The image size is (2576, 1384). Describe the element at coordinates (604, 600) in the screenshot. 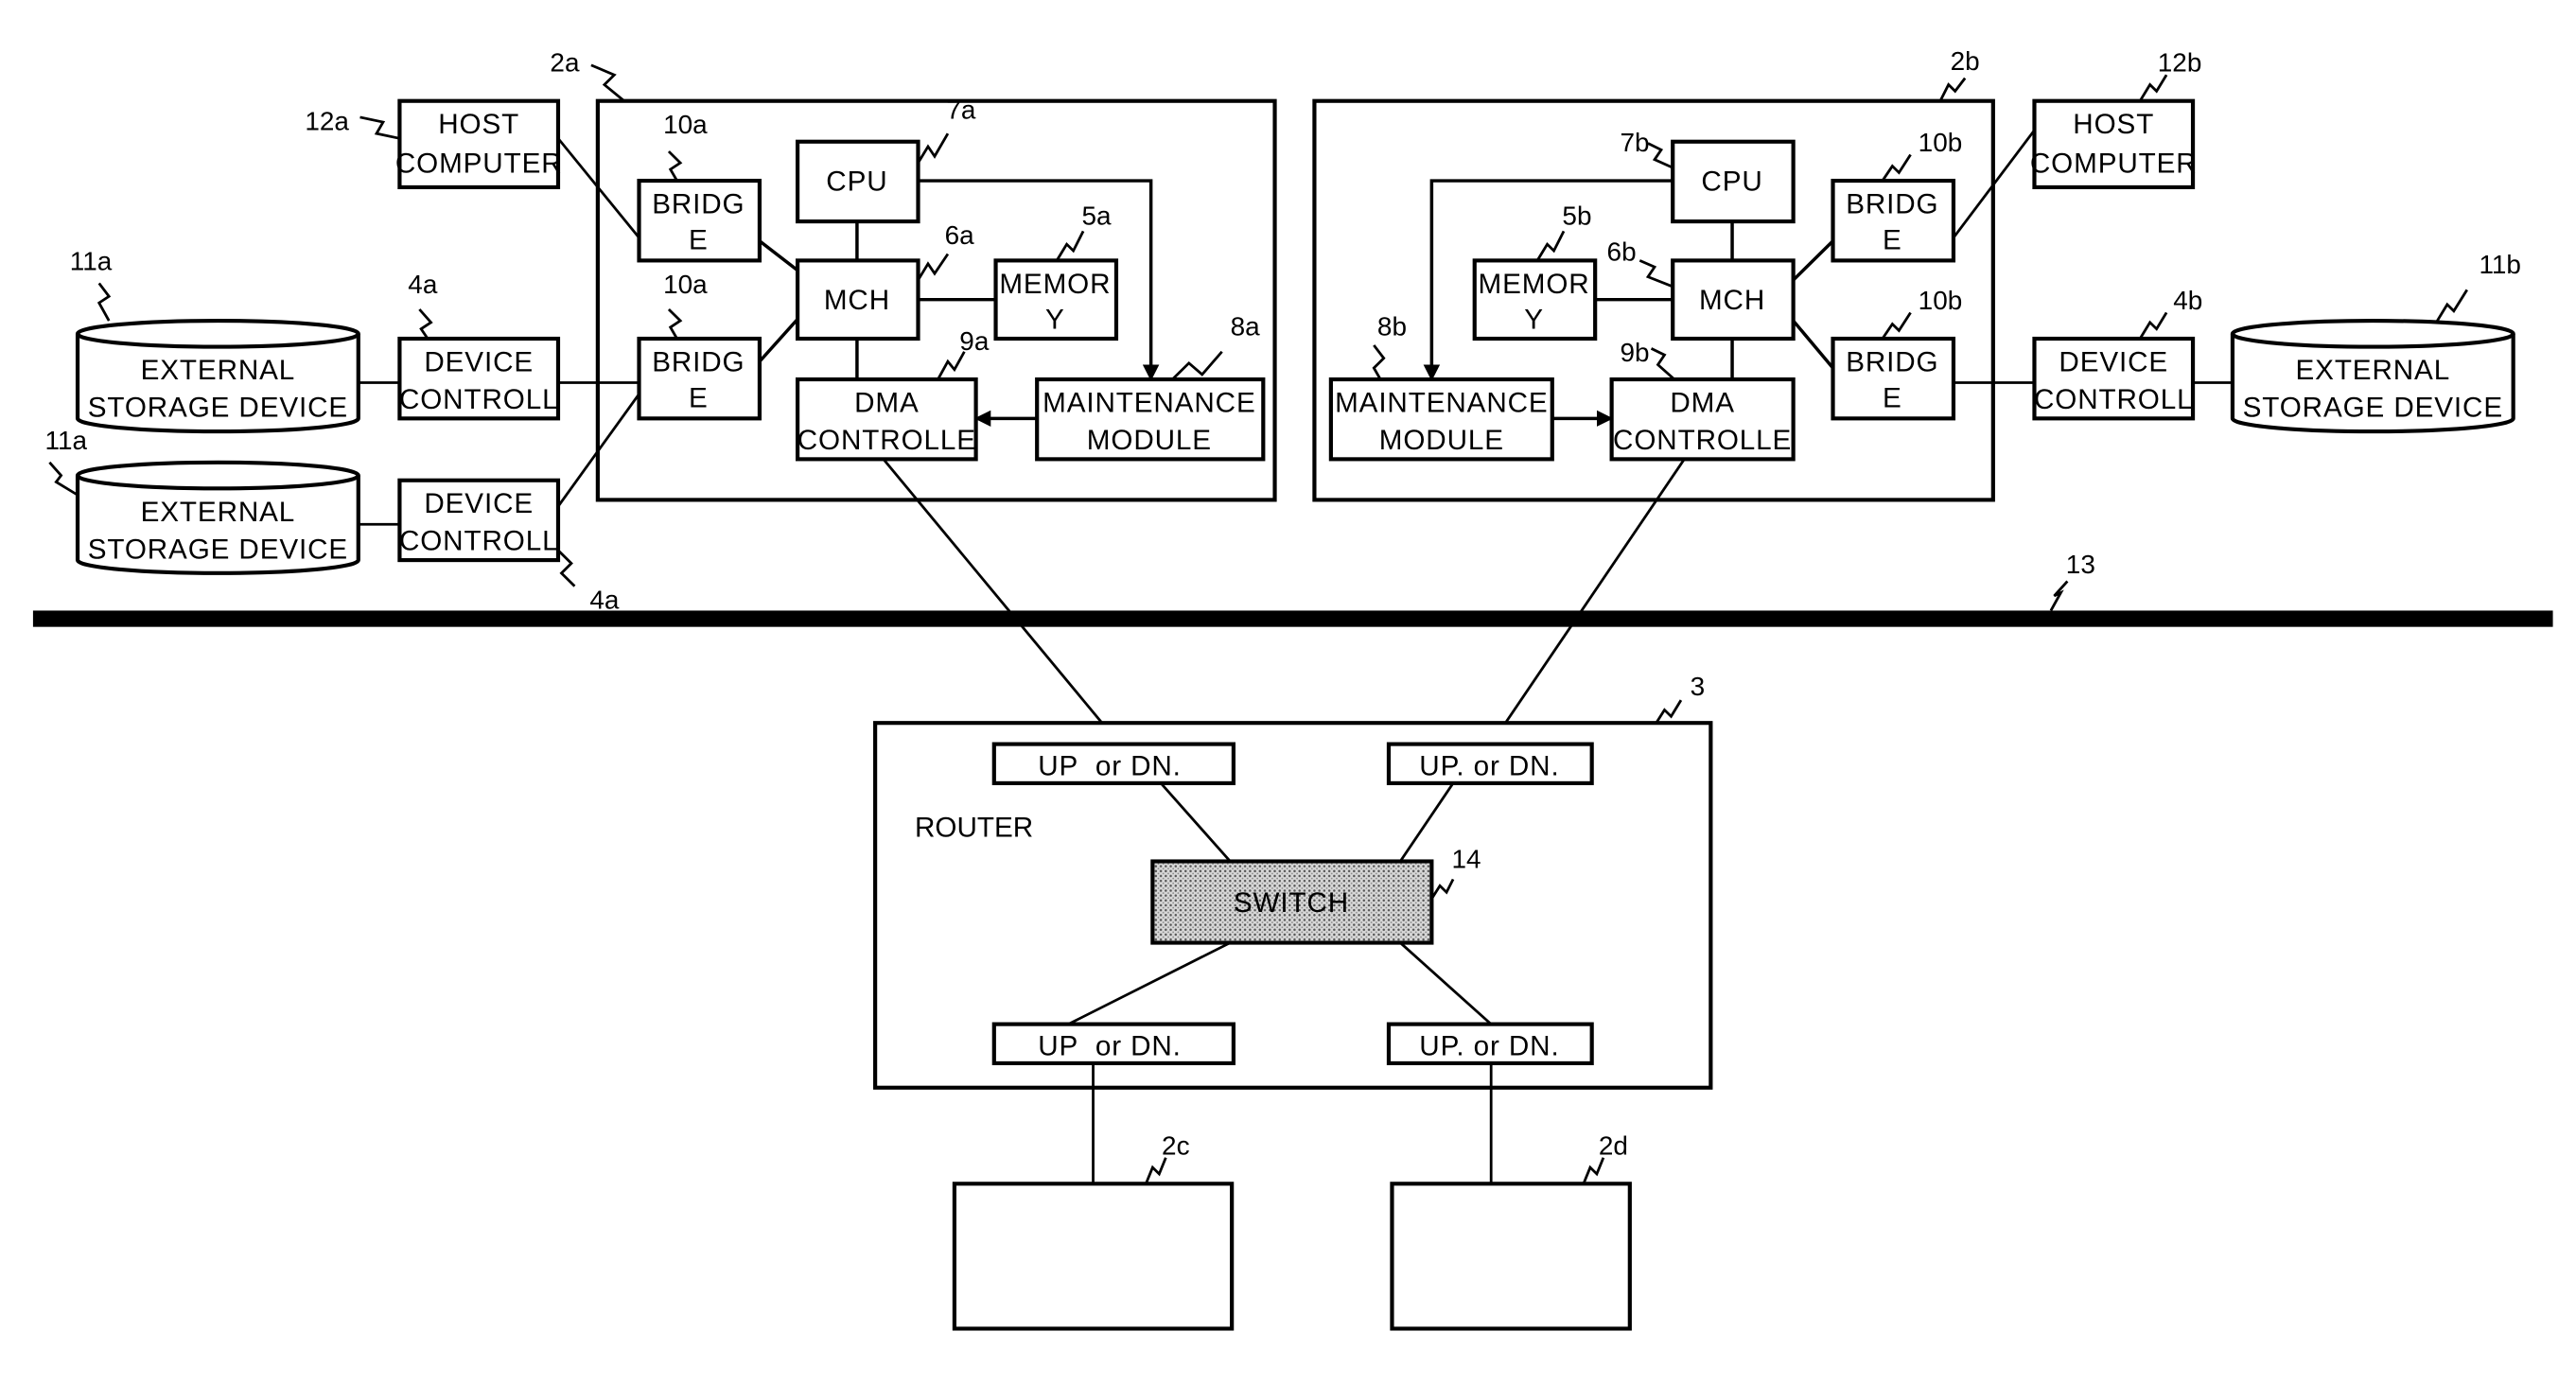

I see `devctrl-4a-bottom-ref: 4a` at that location.